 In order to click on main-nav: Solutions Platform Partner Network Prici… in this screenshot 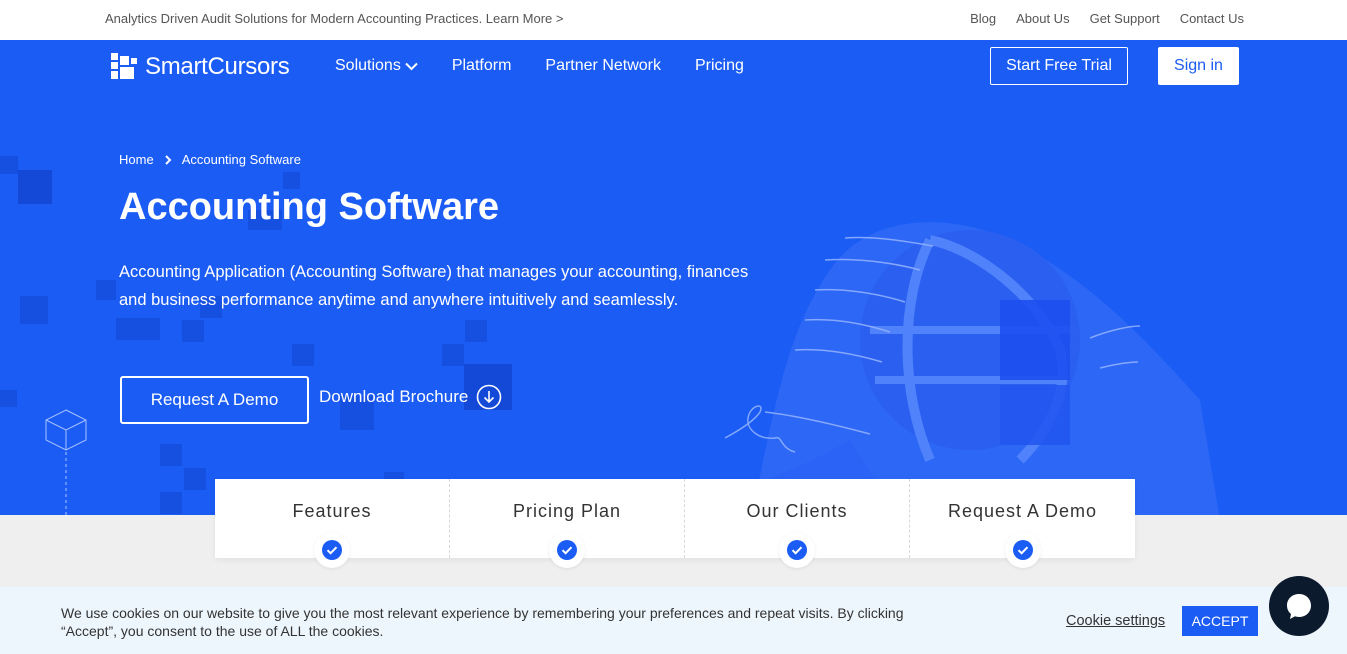, I will do `click(539, 66)`.